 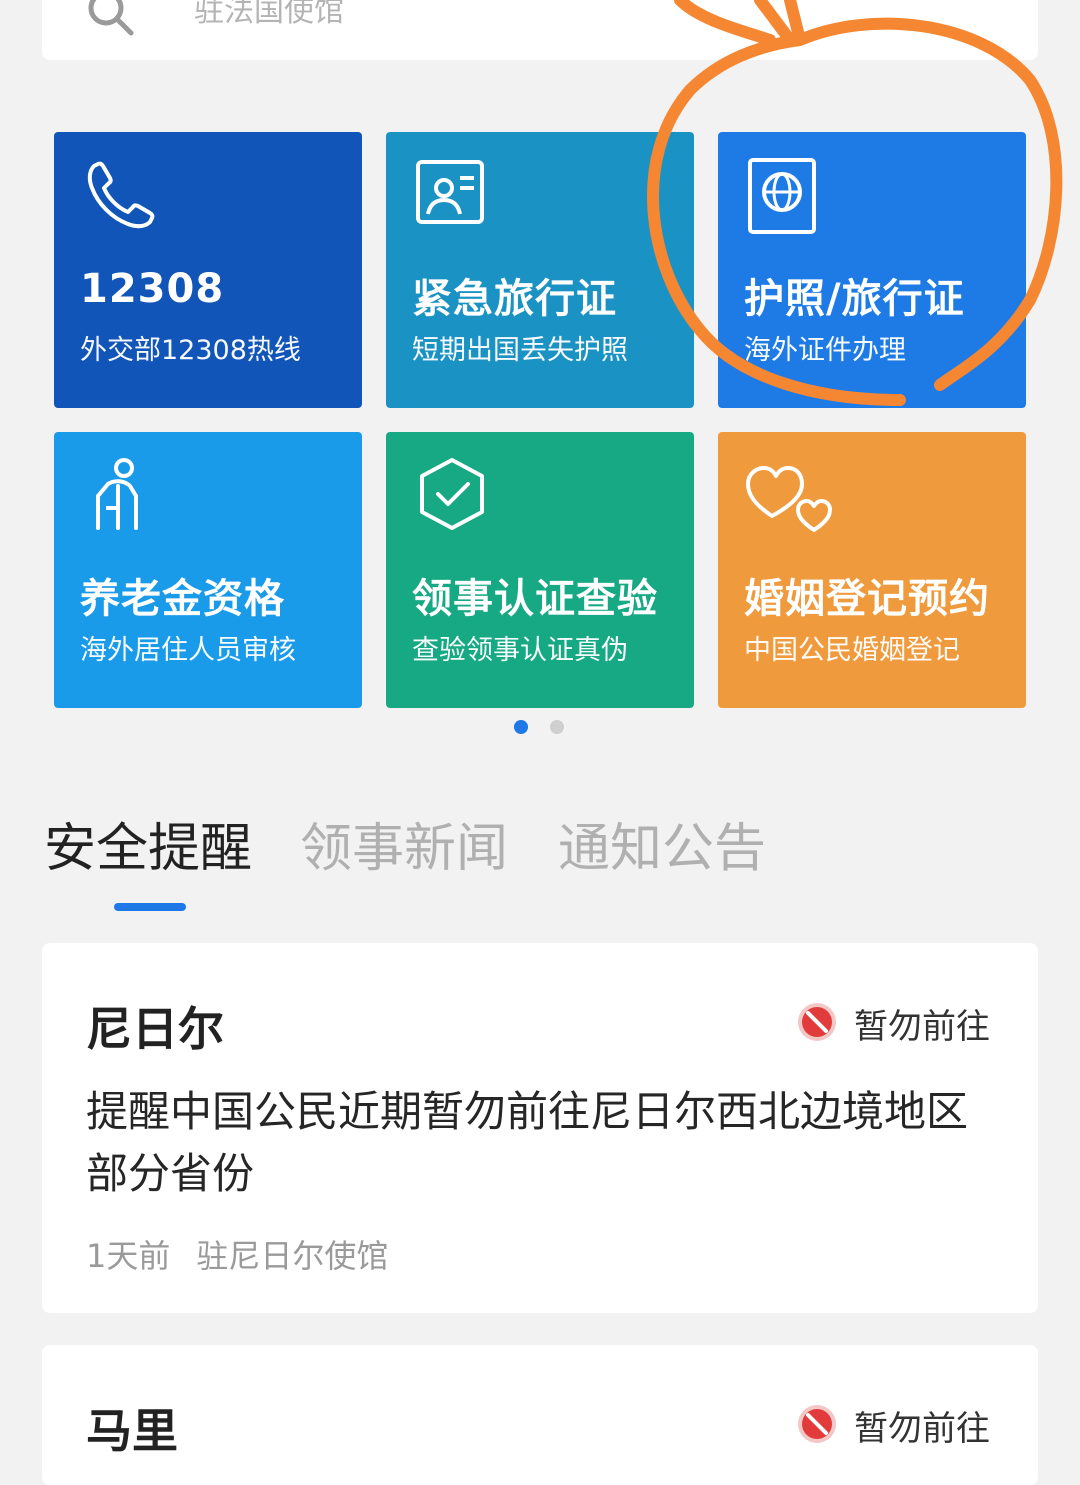 I want to click on service-tile-marriage: 婚姻登记预约 中国公民婚姻登记, so click(x=872, y=570).